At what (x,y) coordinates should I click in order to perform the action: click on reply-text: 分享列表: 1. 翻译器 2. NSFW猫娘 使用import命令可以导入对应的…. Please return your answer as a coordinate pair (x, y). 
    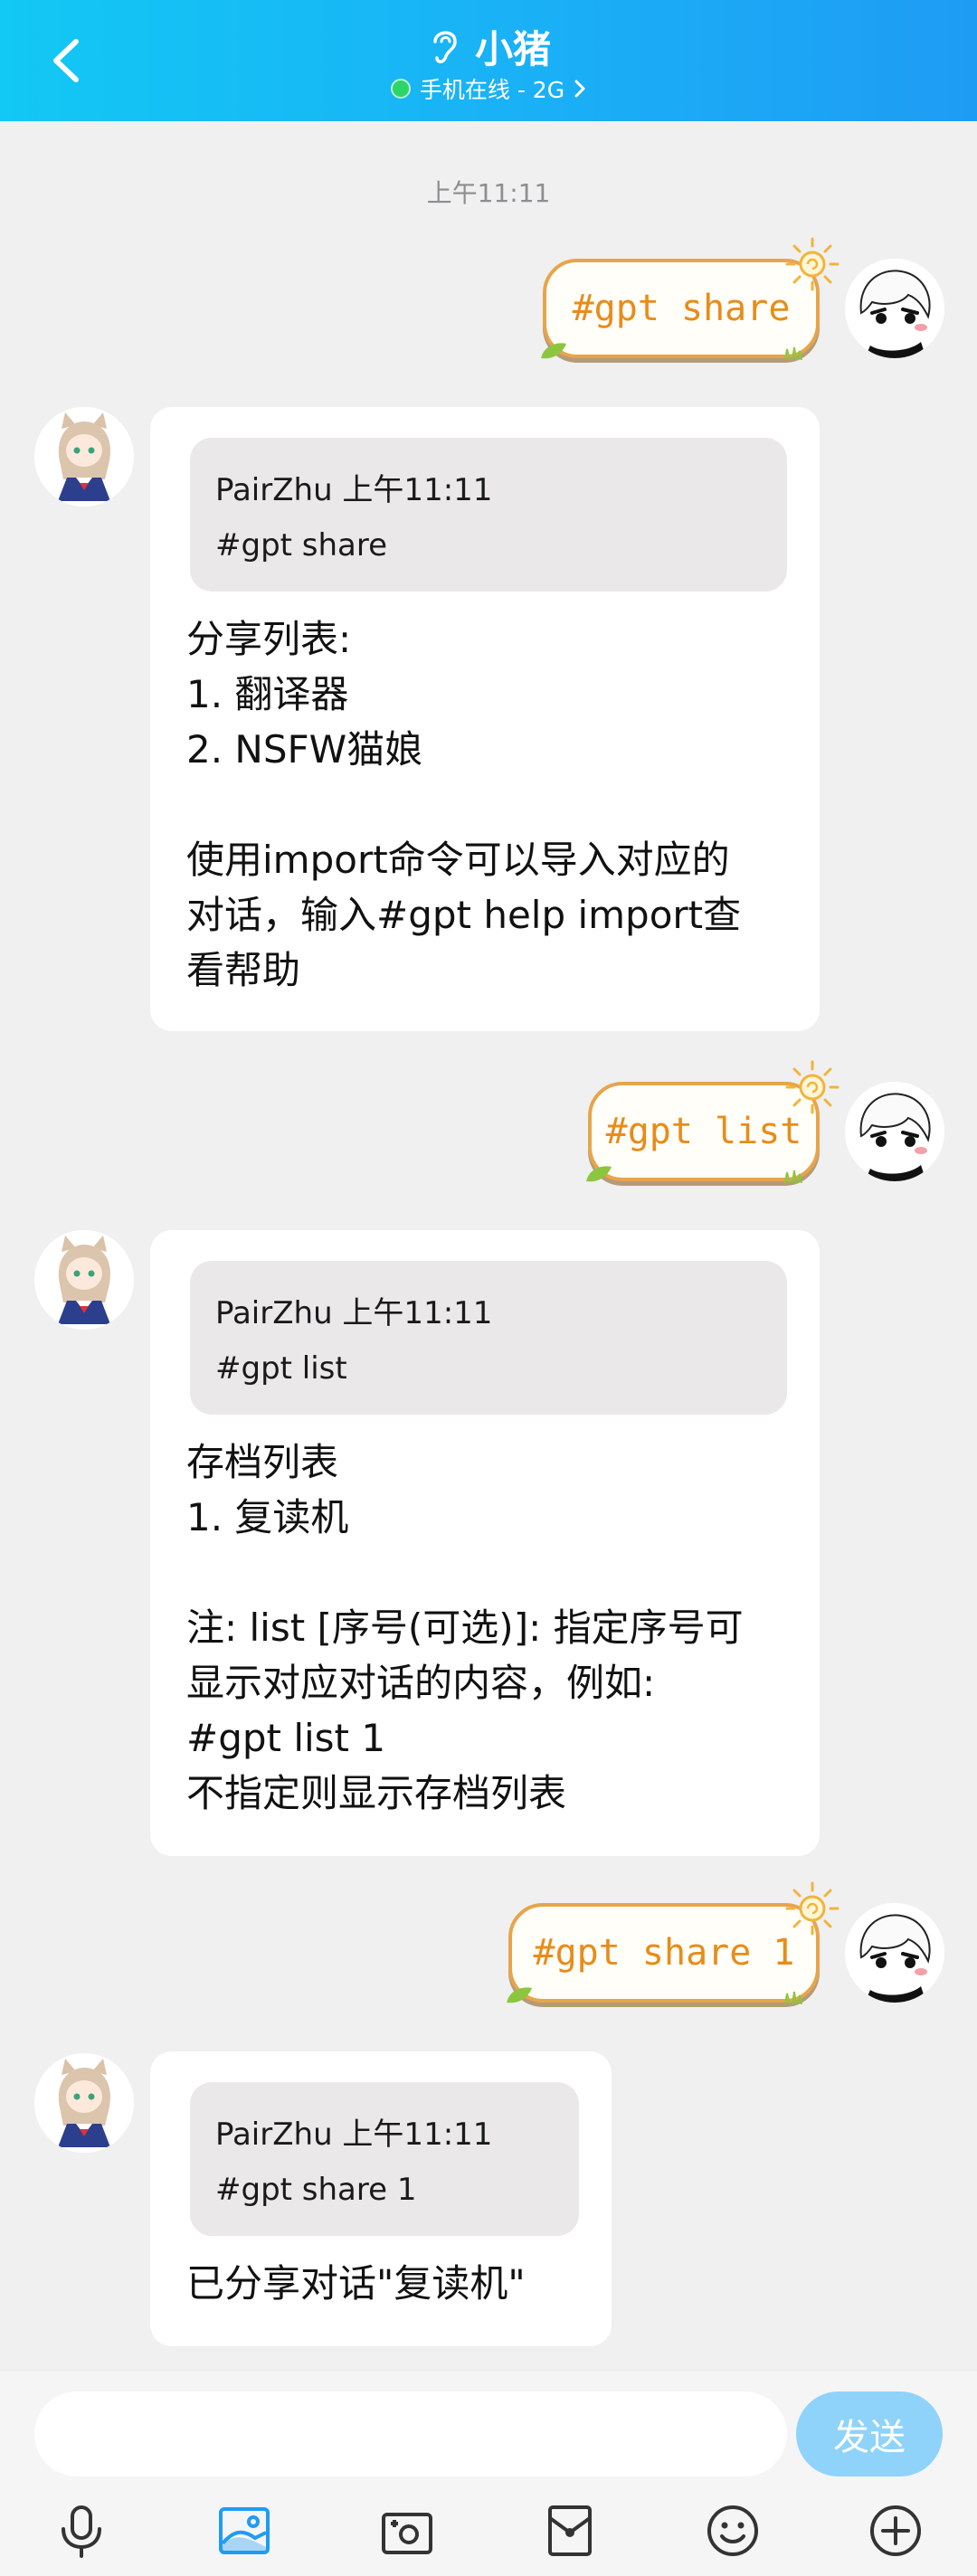
    Looking at the image, I should click on (464, 805).